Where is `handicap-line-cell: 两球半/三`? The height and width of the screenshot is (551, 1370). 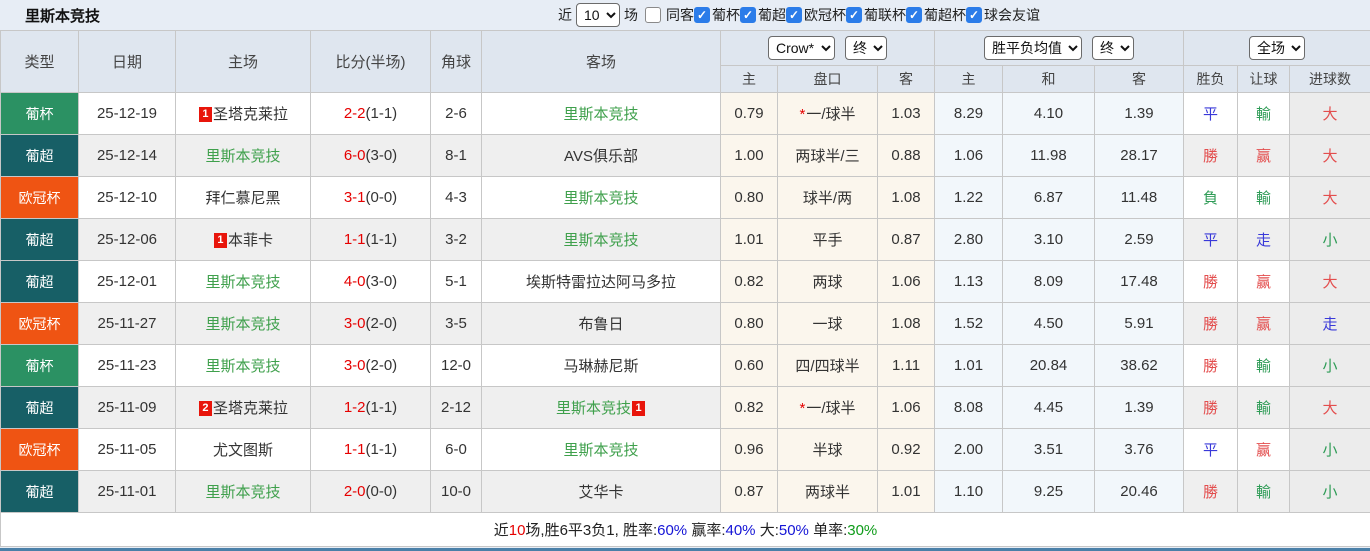
handicap-line-cell: 两球半/三 is located at coordinates (827, 155).